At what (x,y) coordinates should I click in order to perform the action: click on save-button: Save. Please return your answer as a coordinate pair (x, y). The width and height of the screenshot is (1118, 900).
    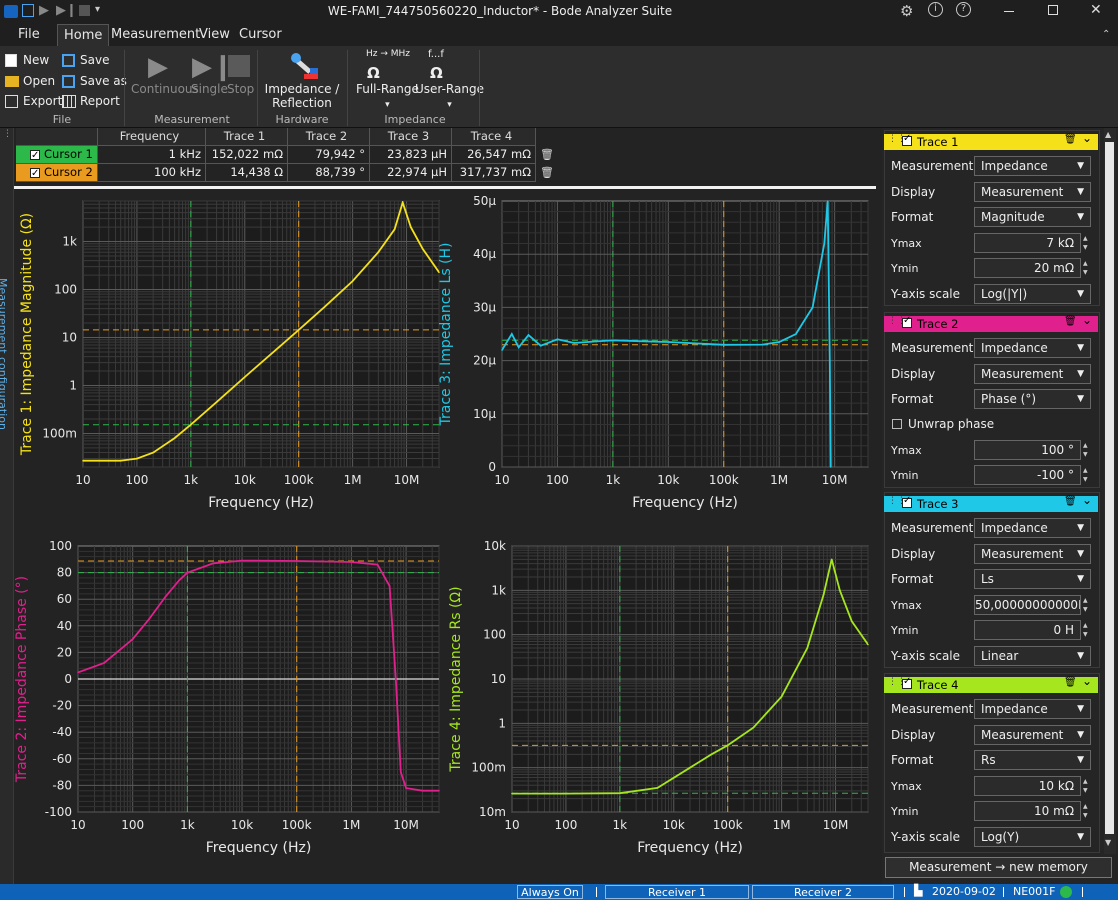
    Looking at the image, I should click on (85, 60).